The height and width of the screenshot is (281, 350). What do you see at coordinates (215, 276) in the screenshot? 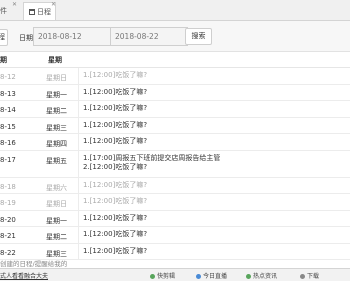
I see `status-item-label: 今日直播` at bounding box center [215, 276].